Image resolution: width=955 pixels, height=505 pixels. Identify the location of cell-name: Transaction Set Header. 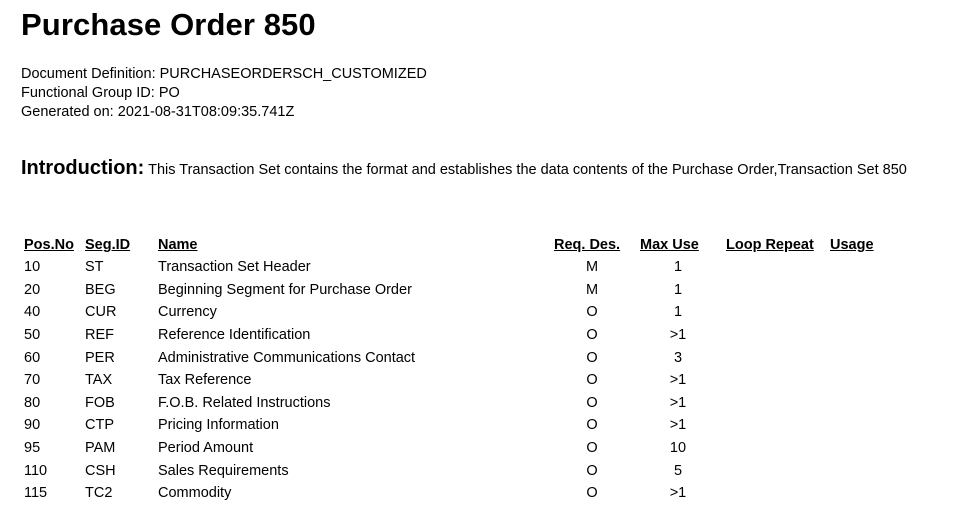
(234, 267).